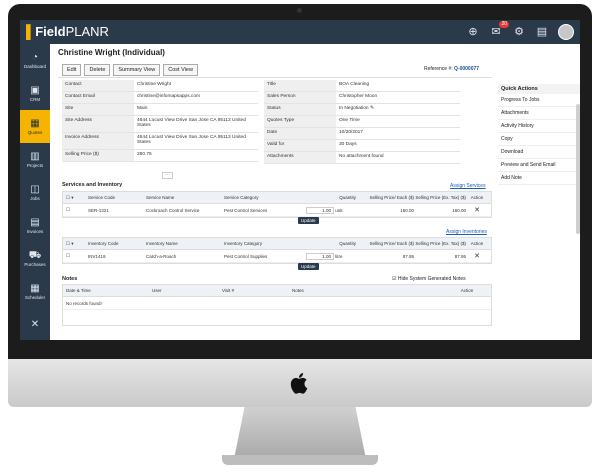 This screenshot has height=475, width=600. Describe the element at coordinates (460, 256) in the screenshot. I see `price-ex-tax: 87.95` at that location.